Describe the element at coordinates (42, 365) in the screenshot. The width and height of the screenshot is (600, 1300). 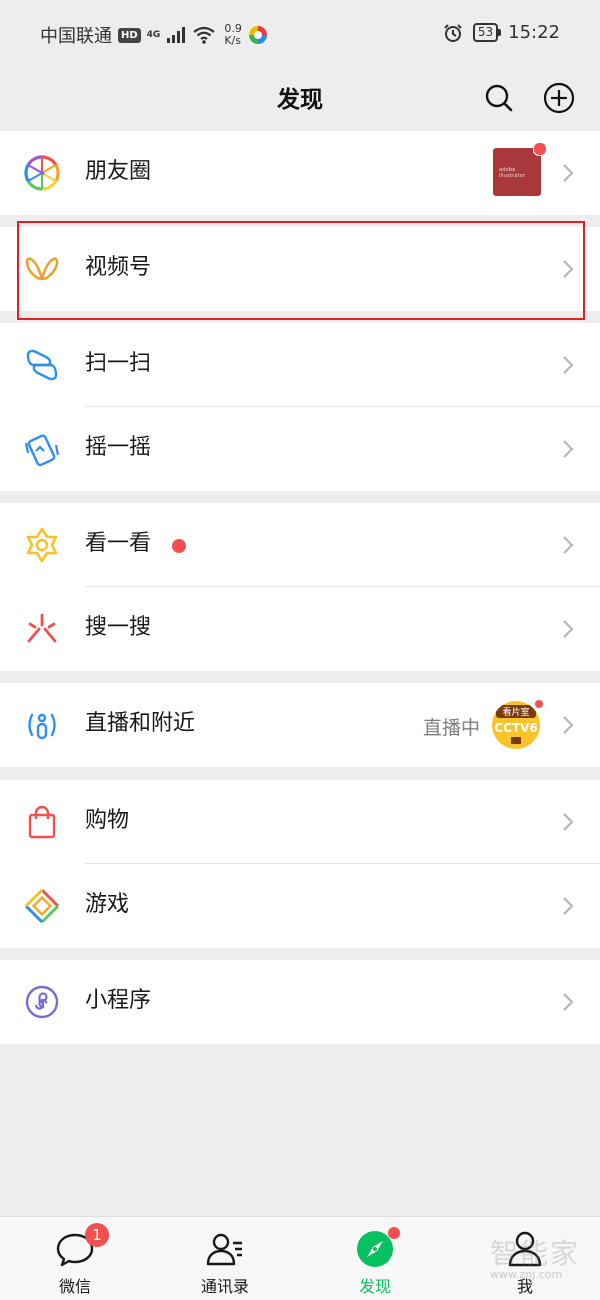
I see `scan-icon` at that location.